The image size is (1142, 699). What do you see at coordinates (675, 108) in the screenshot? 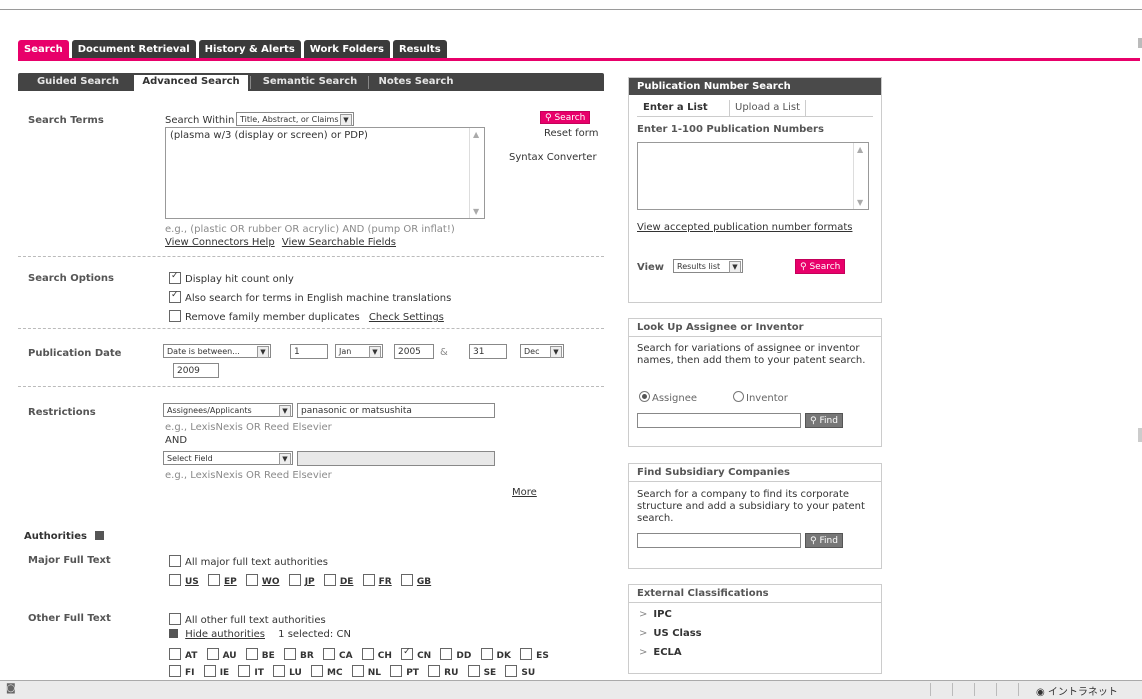
I see `tab-enter-list: Enter a List` at bounding box center [675, 108].